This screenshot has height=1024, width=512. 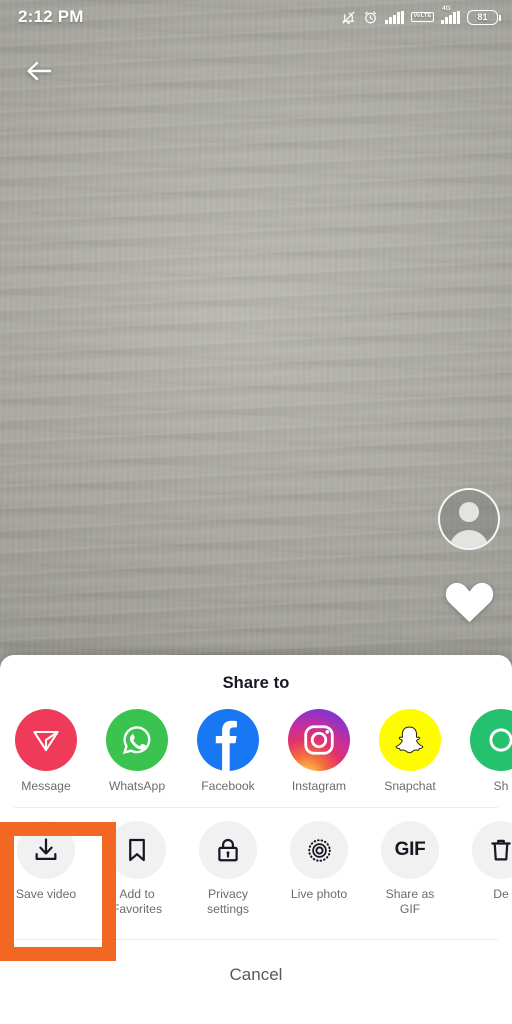 What do you see at coordinates (469, 601) in the screenshot?
I see `heart-icon` at bounding box center [469, 601].